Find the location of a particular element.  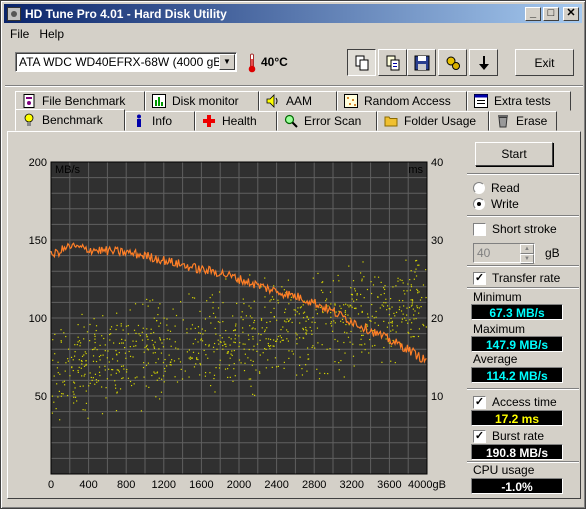

save-button is located at coordinates (421, 62).